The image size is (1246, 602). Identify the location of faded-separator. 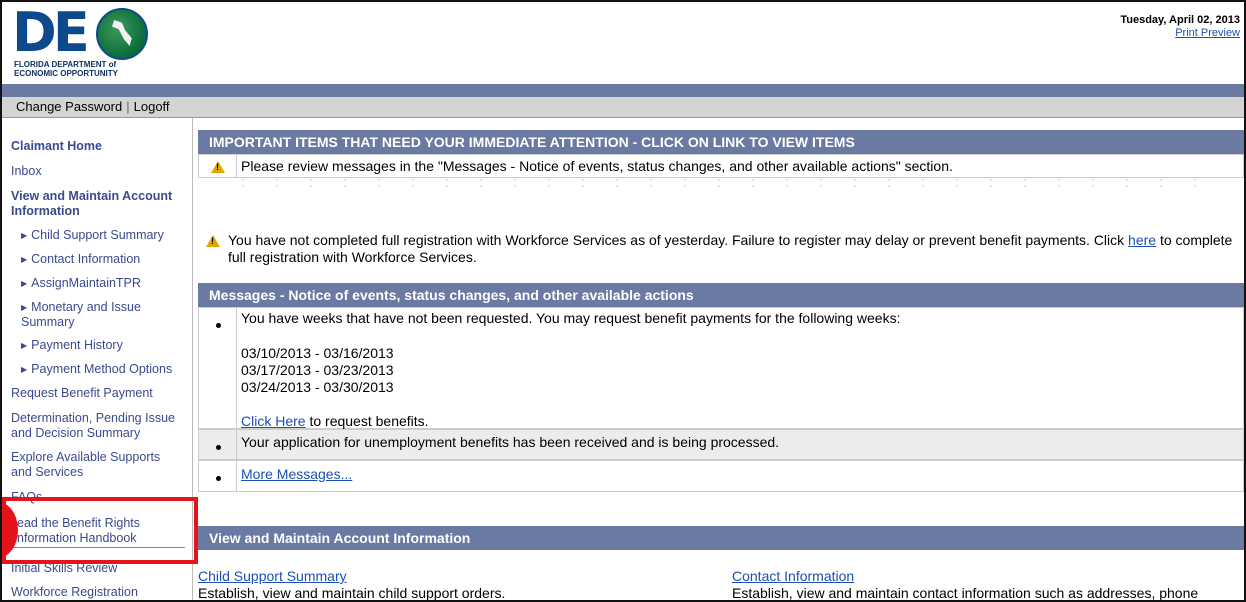
(721, 182).